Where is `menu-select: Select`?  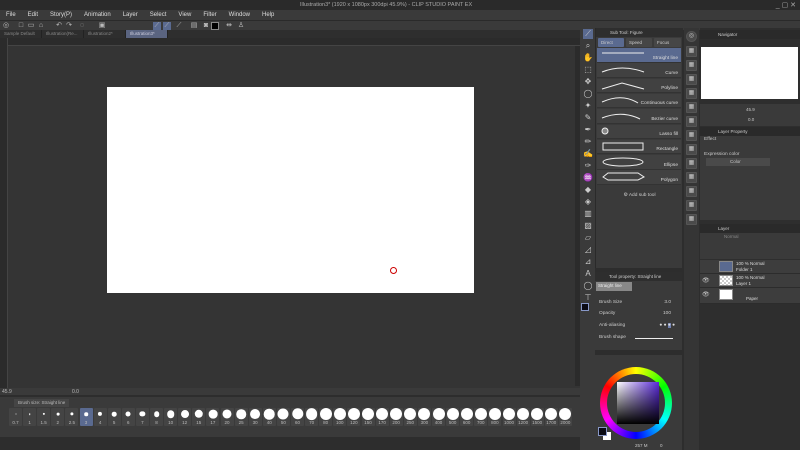
menu-select: Select is located at coordinates (158, 15).